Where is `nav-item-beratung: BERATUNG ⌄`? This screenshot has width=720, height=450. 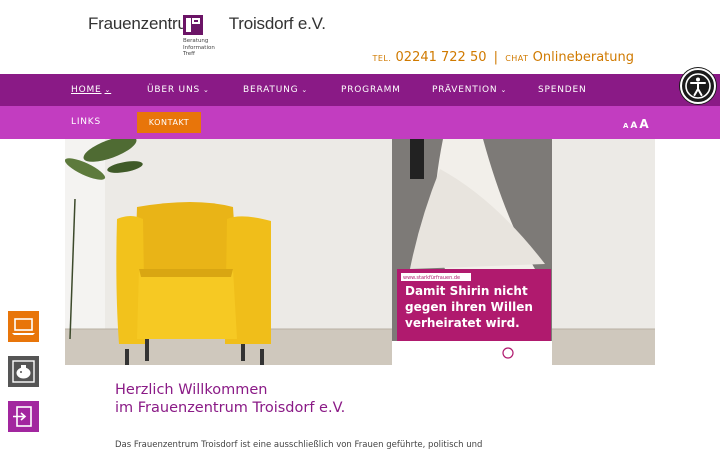
nav-item-beratung: BERATUNG ⌄ is located at coordinates (275, 90).